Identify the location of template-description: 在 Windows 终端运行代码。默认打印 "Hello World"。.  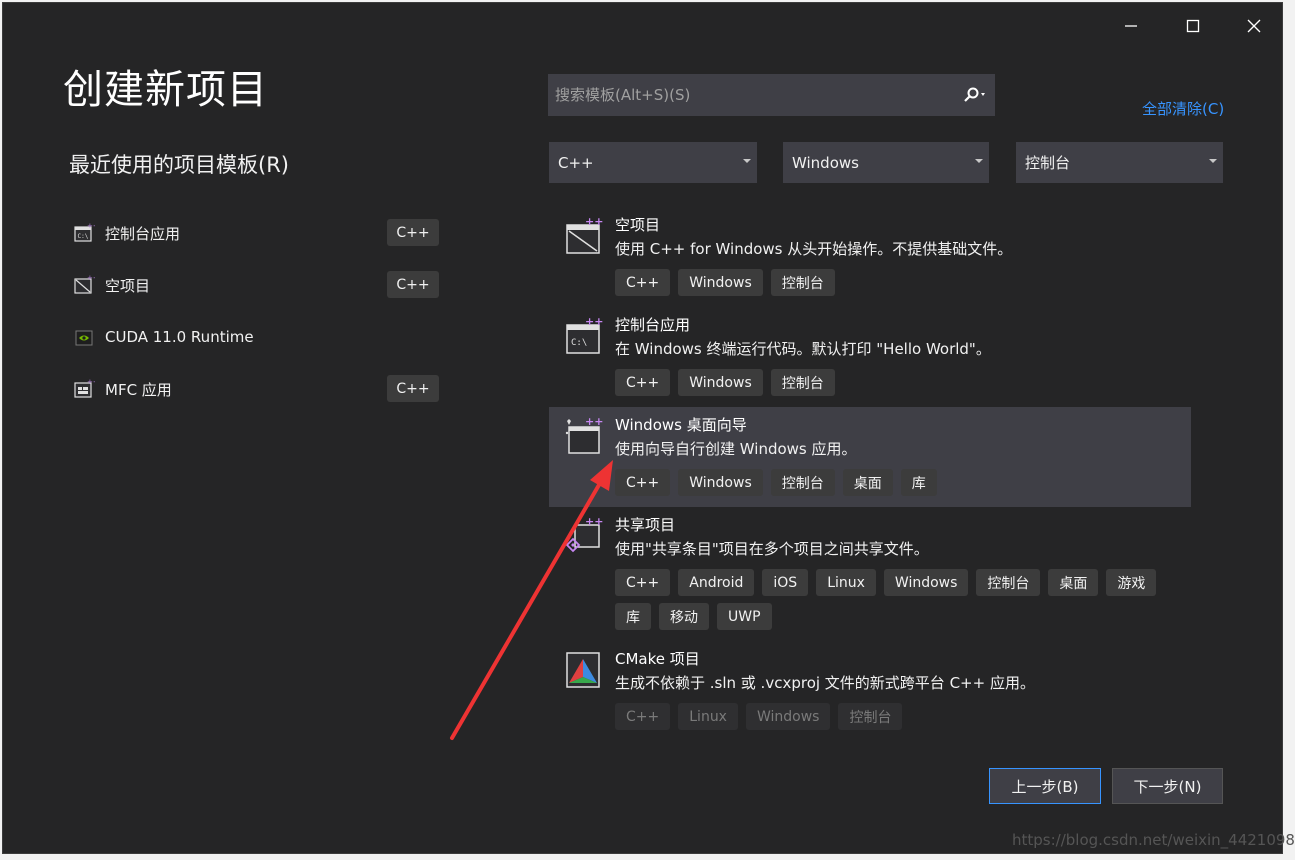
(803, 349).